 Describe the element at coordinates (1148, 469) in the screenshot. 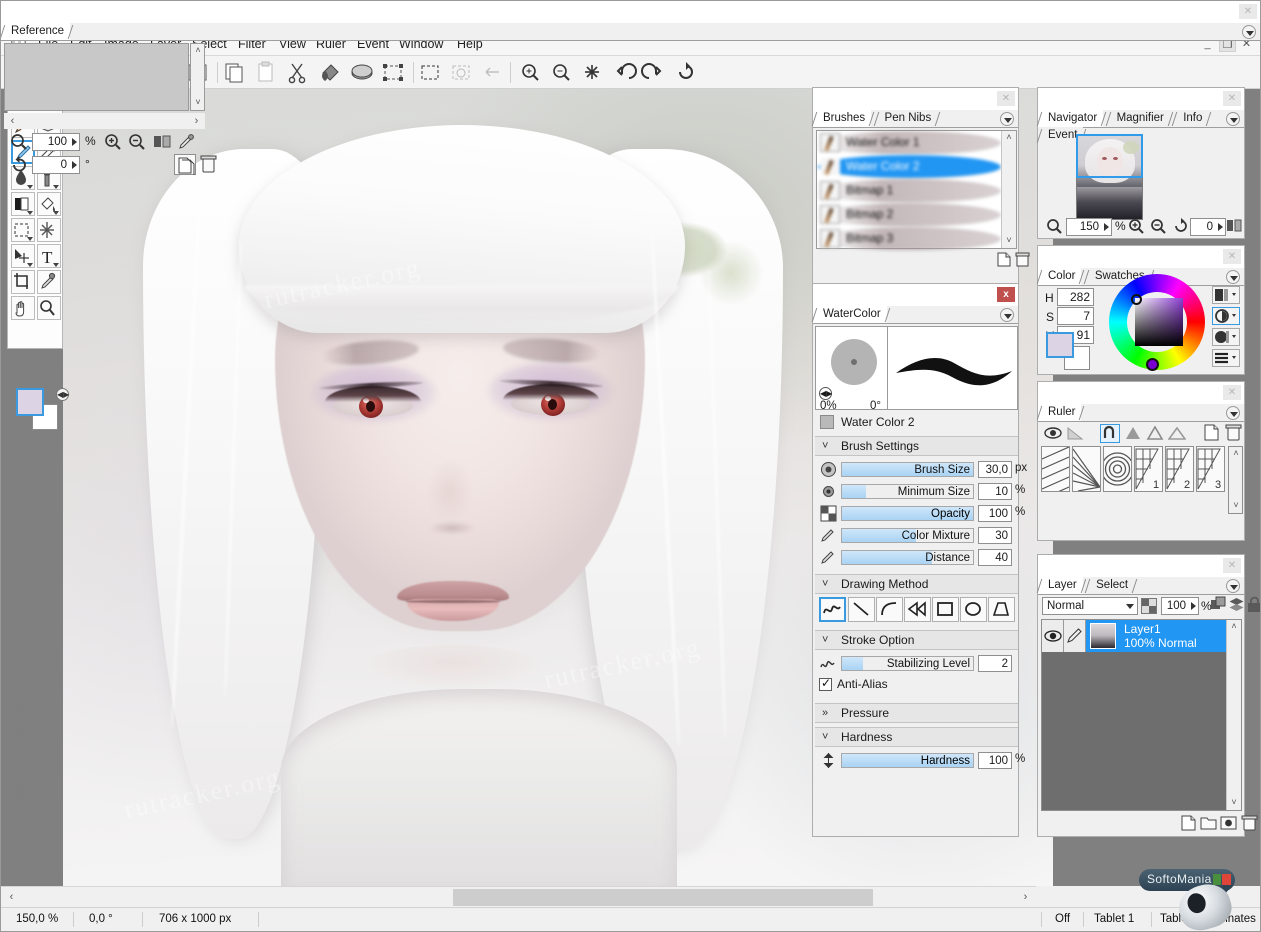

I see `perspective-1point-ruler: 1` at that location.